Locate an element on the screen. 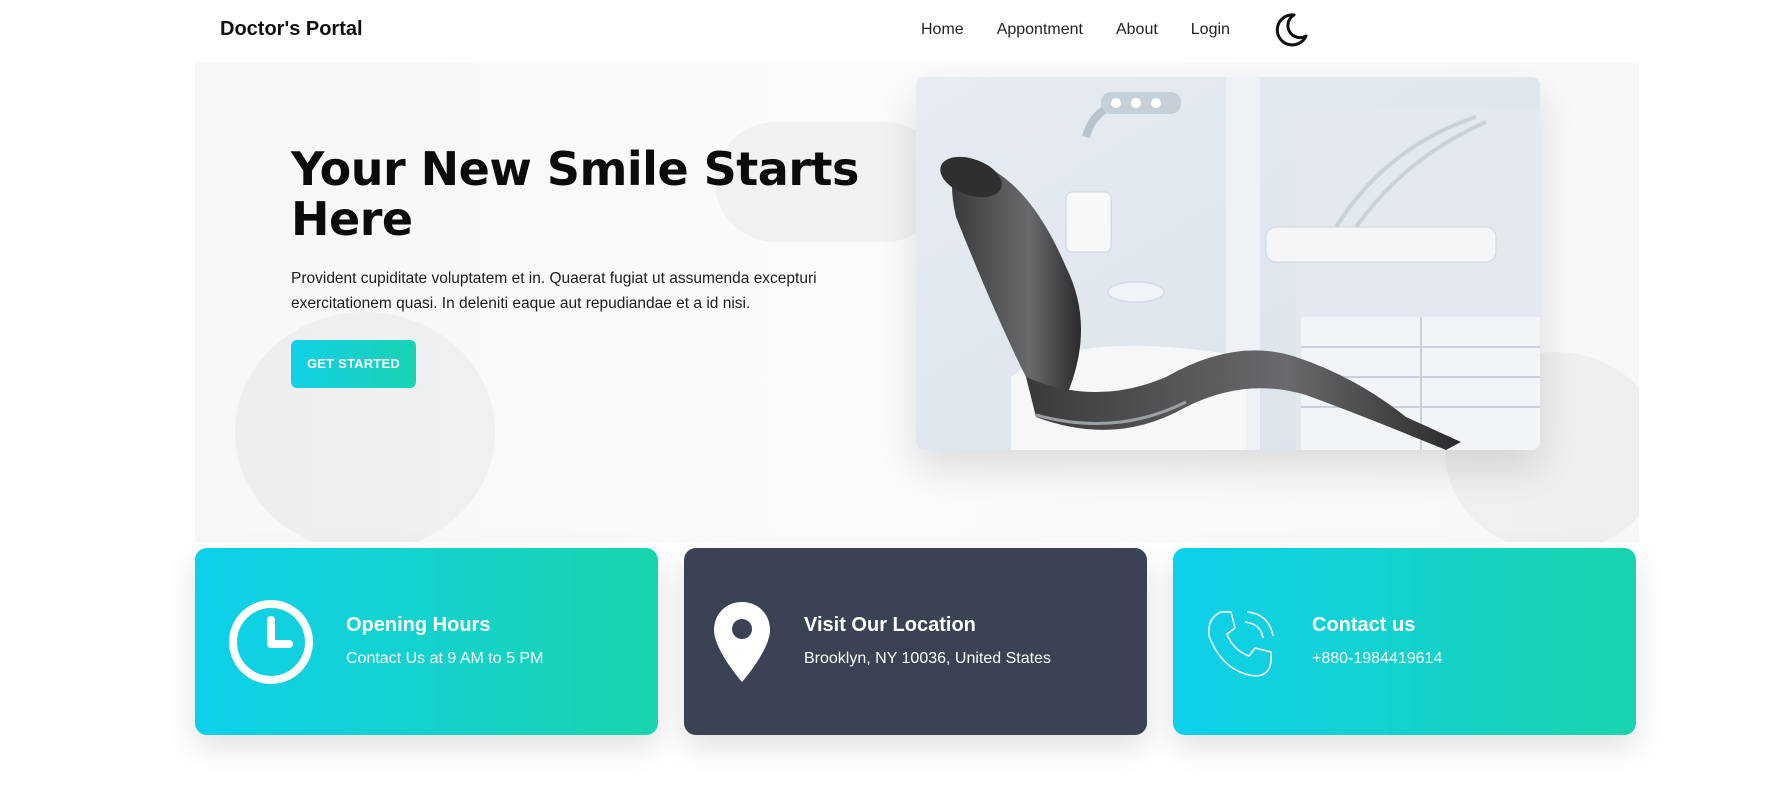 The height and width of the screenshot is (805, 1770). card-subtitle: Contact Us at 9 AM to 5 PM is located at coordinates (445, 658).